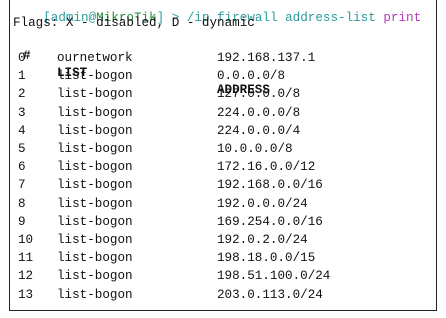 Image resolution: width=446 pixels, height=318 pixels. I want to click on row-list-name: ournetwork, so click(95, 58).